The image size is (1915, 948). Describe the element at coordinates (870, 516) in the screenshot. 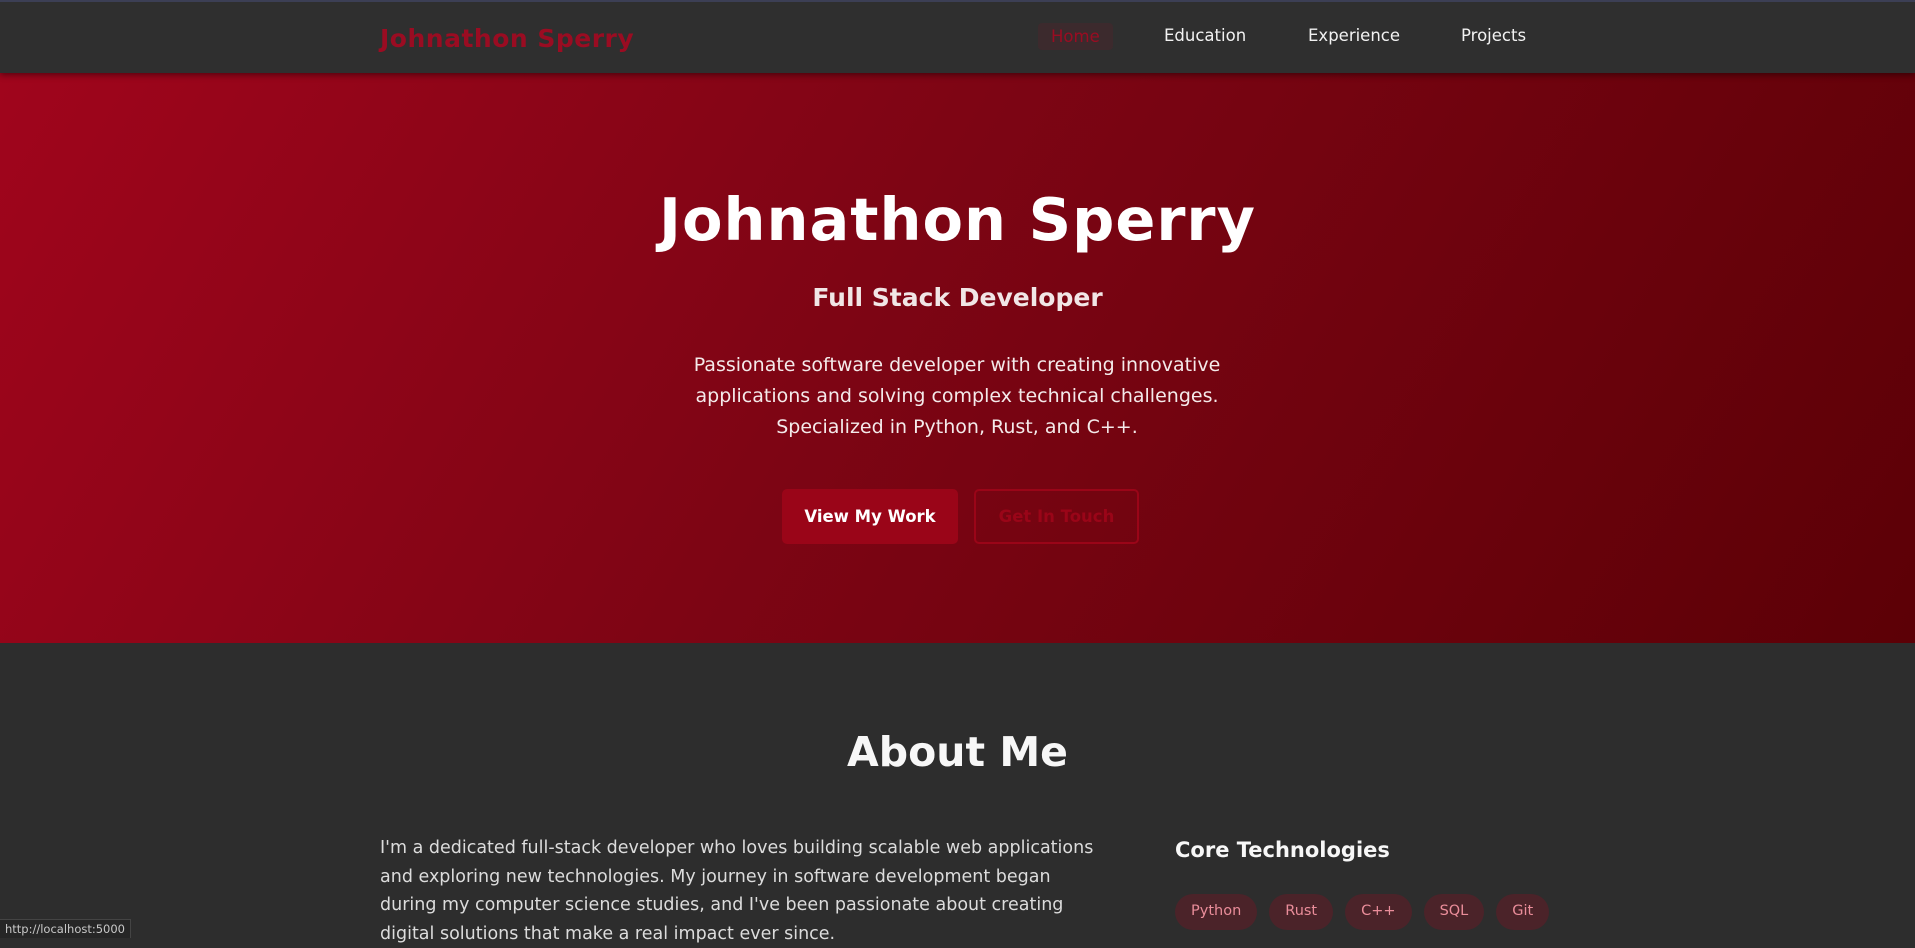

I see `view-my-work-button: View My Work` at that location.